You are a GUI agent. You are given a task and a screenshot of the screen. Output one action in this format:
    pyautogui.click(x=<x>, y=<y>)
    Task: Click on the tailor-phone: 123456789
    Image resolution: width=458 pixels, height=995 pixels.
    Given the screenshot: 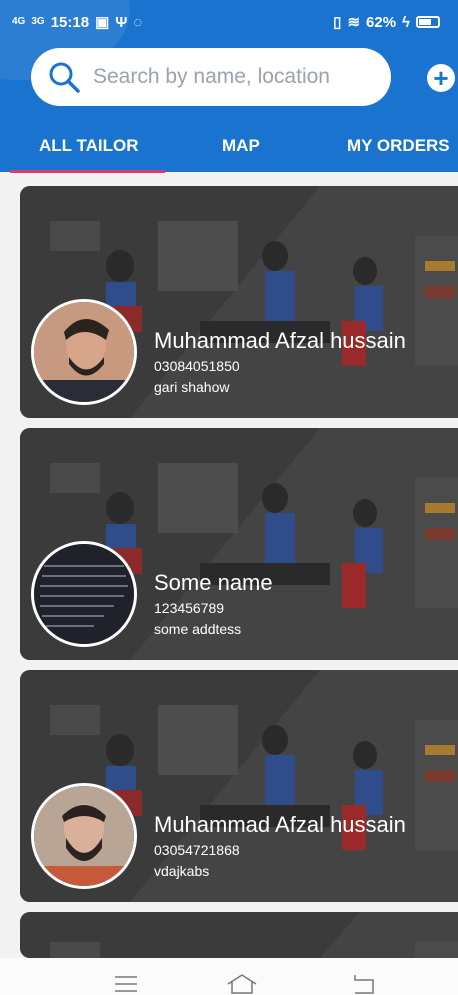 What is the action you would take?
    pyautogui.click(x=189, y=608)
    